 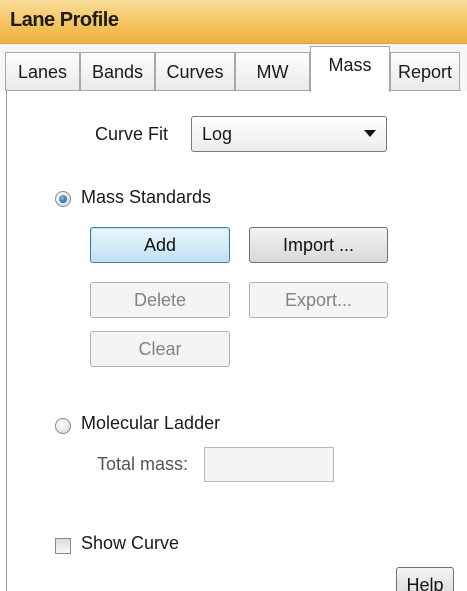 What do you see at coordinates (370, 133) in the screenshot?
I see `chevron-down-icon` at bounding box center [370, 133].